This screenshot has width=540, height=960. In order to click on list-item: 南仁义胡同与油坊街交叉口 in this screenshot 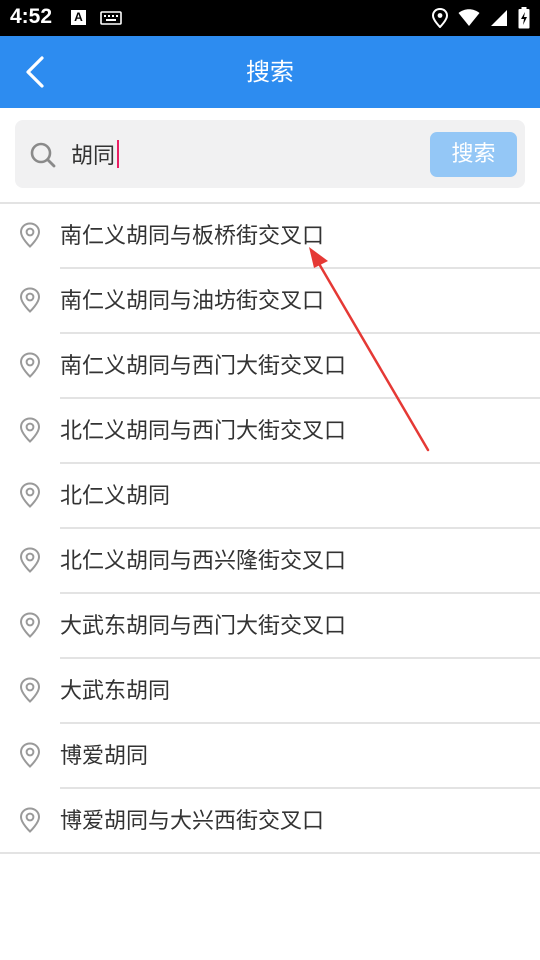, I will do `click(270, 301)`.